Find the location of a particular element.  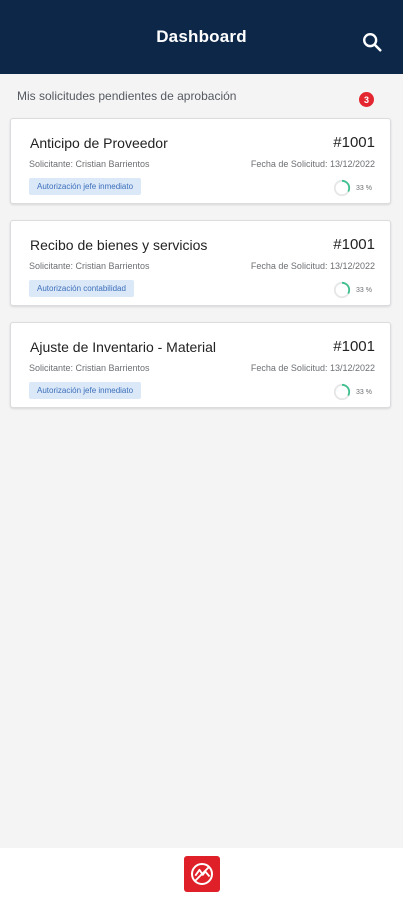

company-logo-icon is located at coordinates (201, 874).